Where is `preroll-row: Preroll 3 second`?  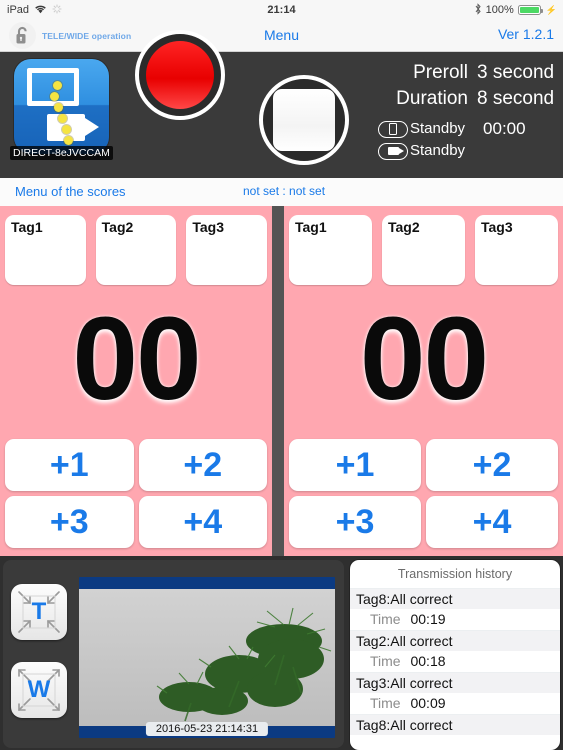 preroll-row: Preroll 3 second is located at coordinates (472, 73).